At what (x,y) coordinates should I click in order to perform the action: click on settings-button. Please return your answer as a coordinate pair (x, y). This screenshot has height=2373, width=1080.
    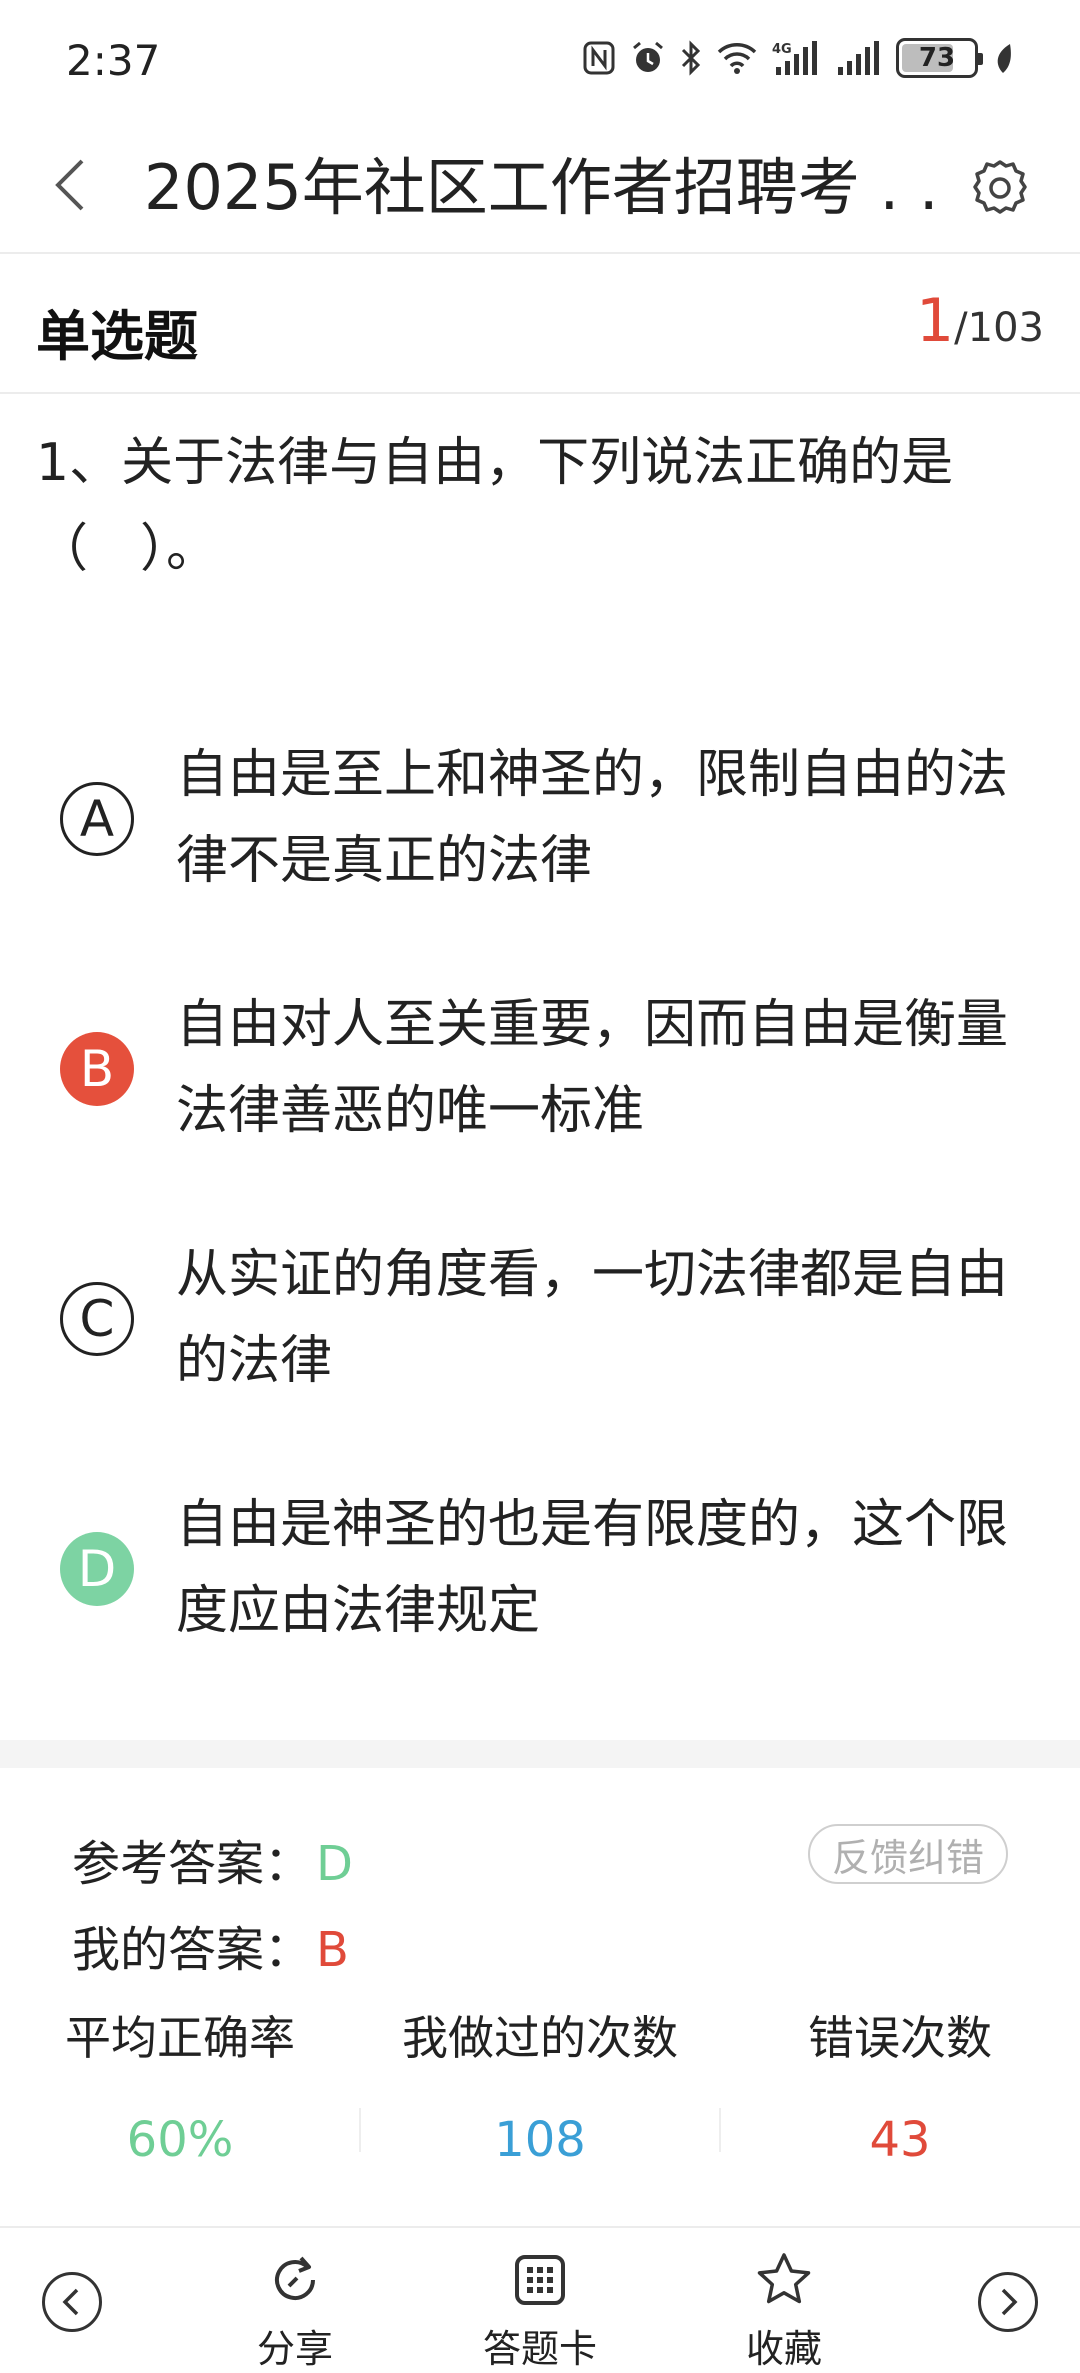
    Looking at the image, I should click on (1000, 188).